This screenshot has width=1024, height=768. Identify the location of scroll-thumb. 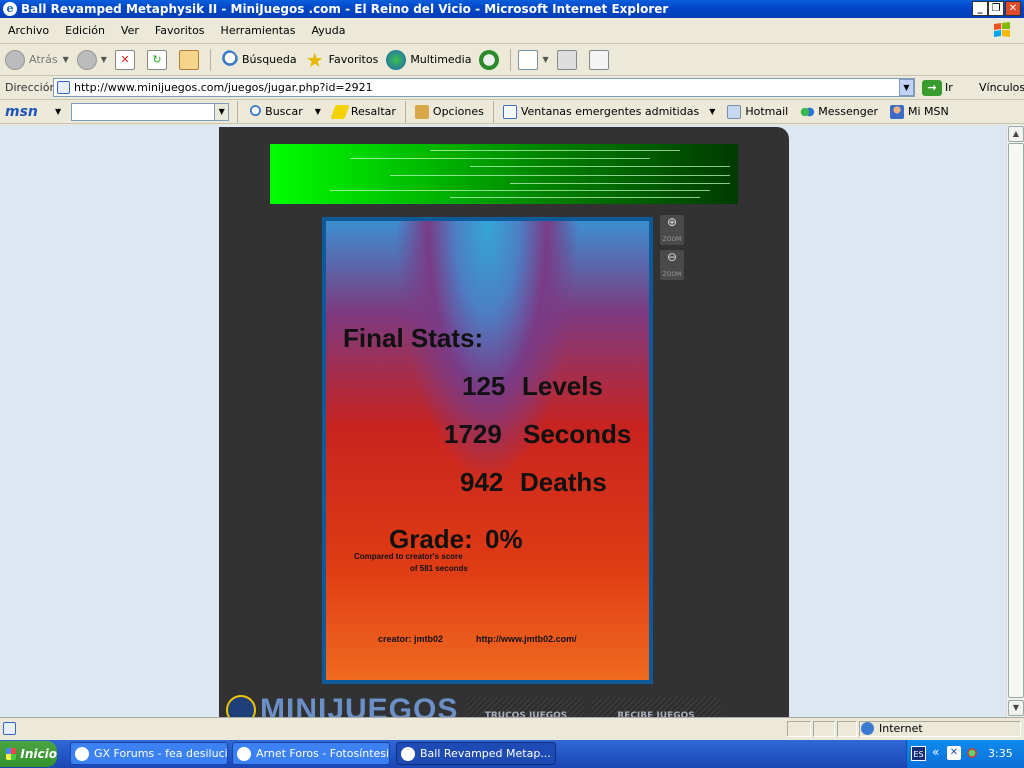
(1016, 420).